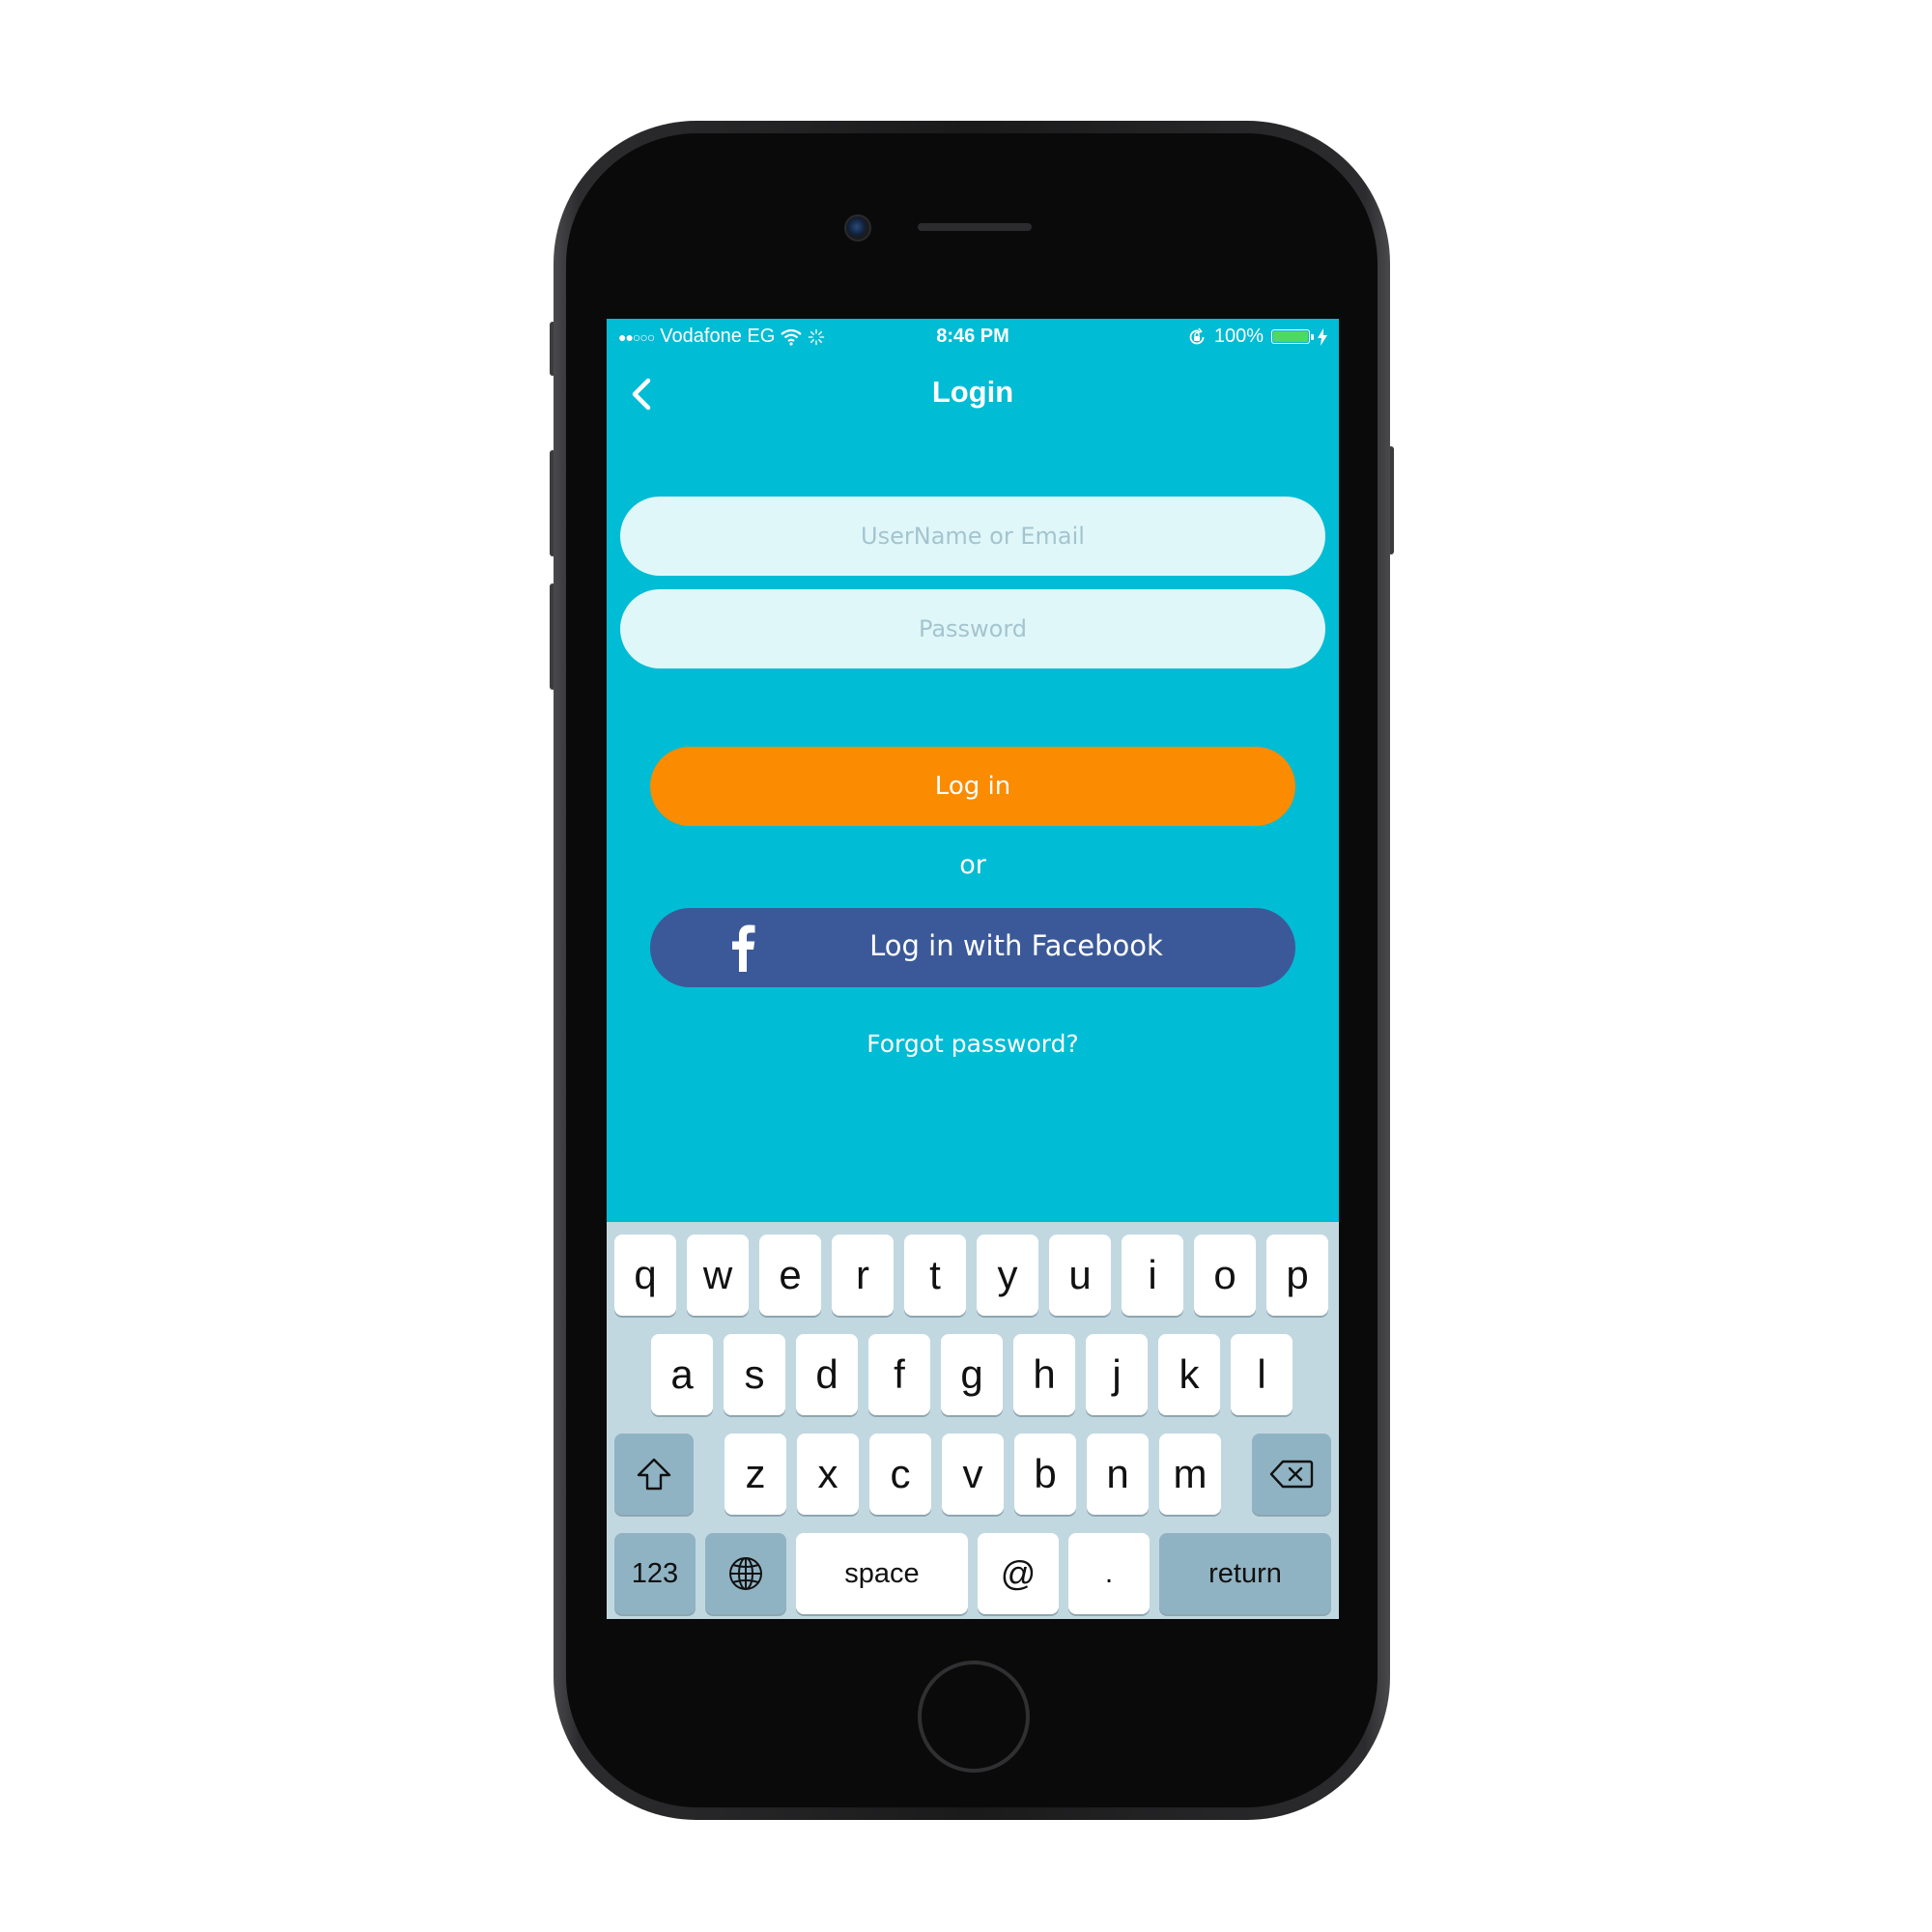 Image resolution: width=1932 pixels, height=1932 pixels. I want to click on facebook-login-button: Log in with Facebook, so click(972, 947).